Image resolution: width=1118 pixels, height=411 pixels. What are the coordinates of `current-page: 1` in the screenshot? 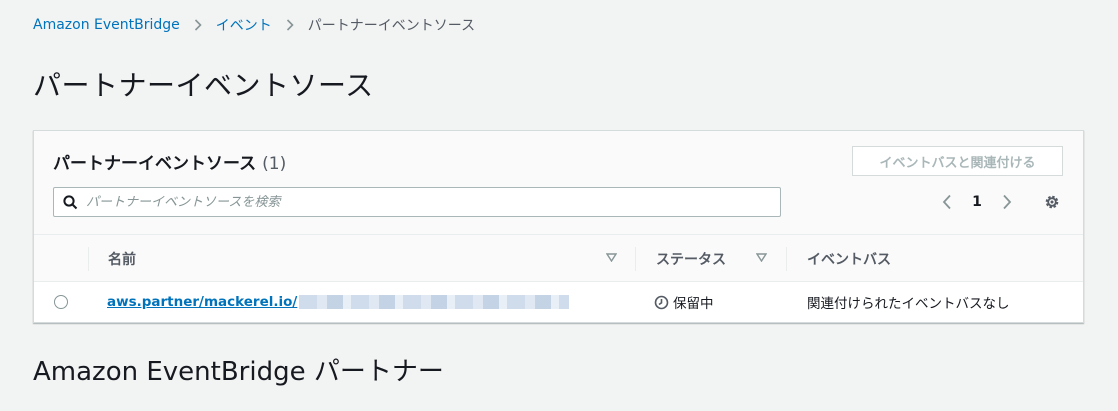 It's located at (977, 202).